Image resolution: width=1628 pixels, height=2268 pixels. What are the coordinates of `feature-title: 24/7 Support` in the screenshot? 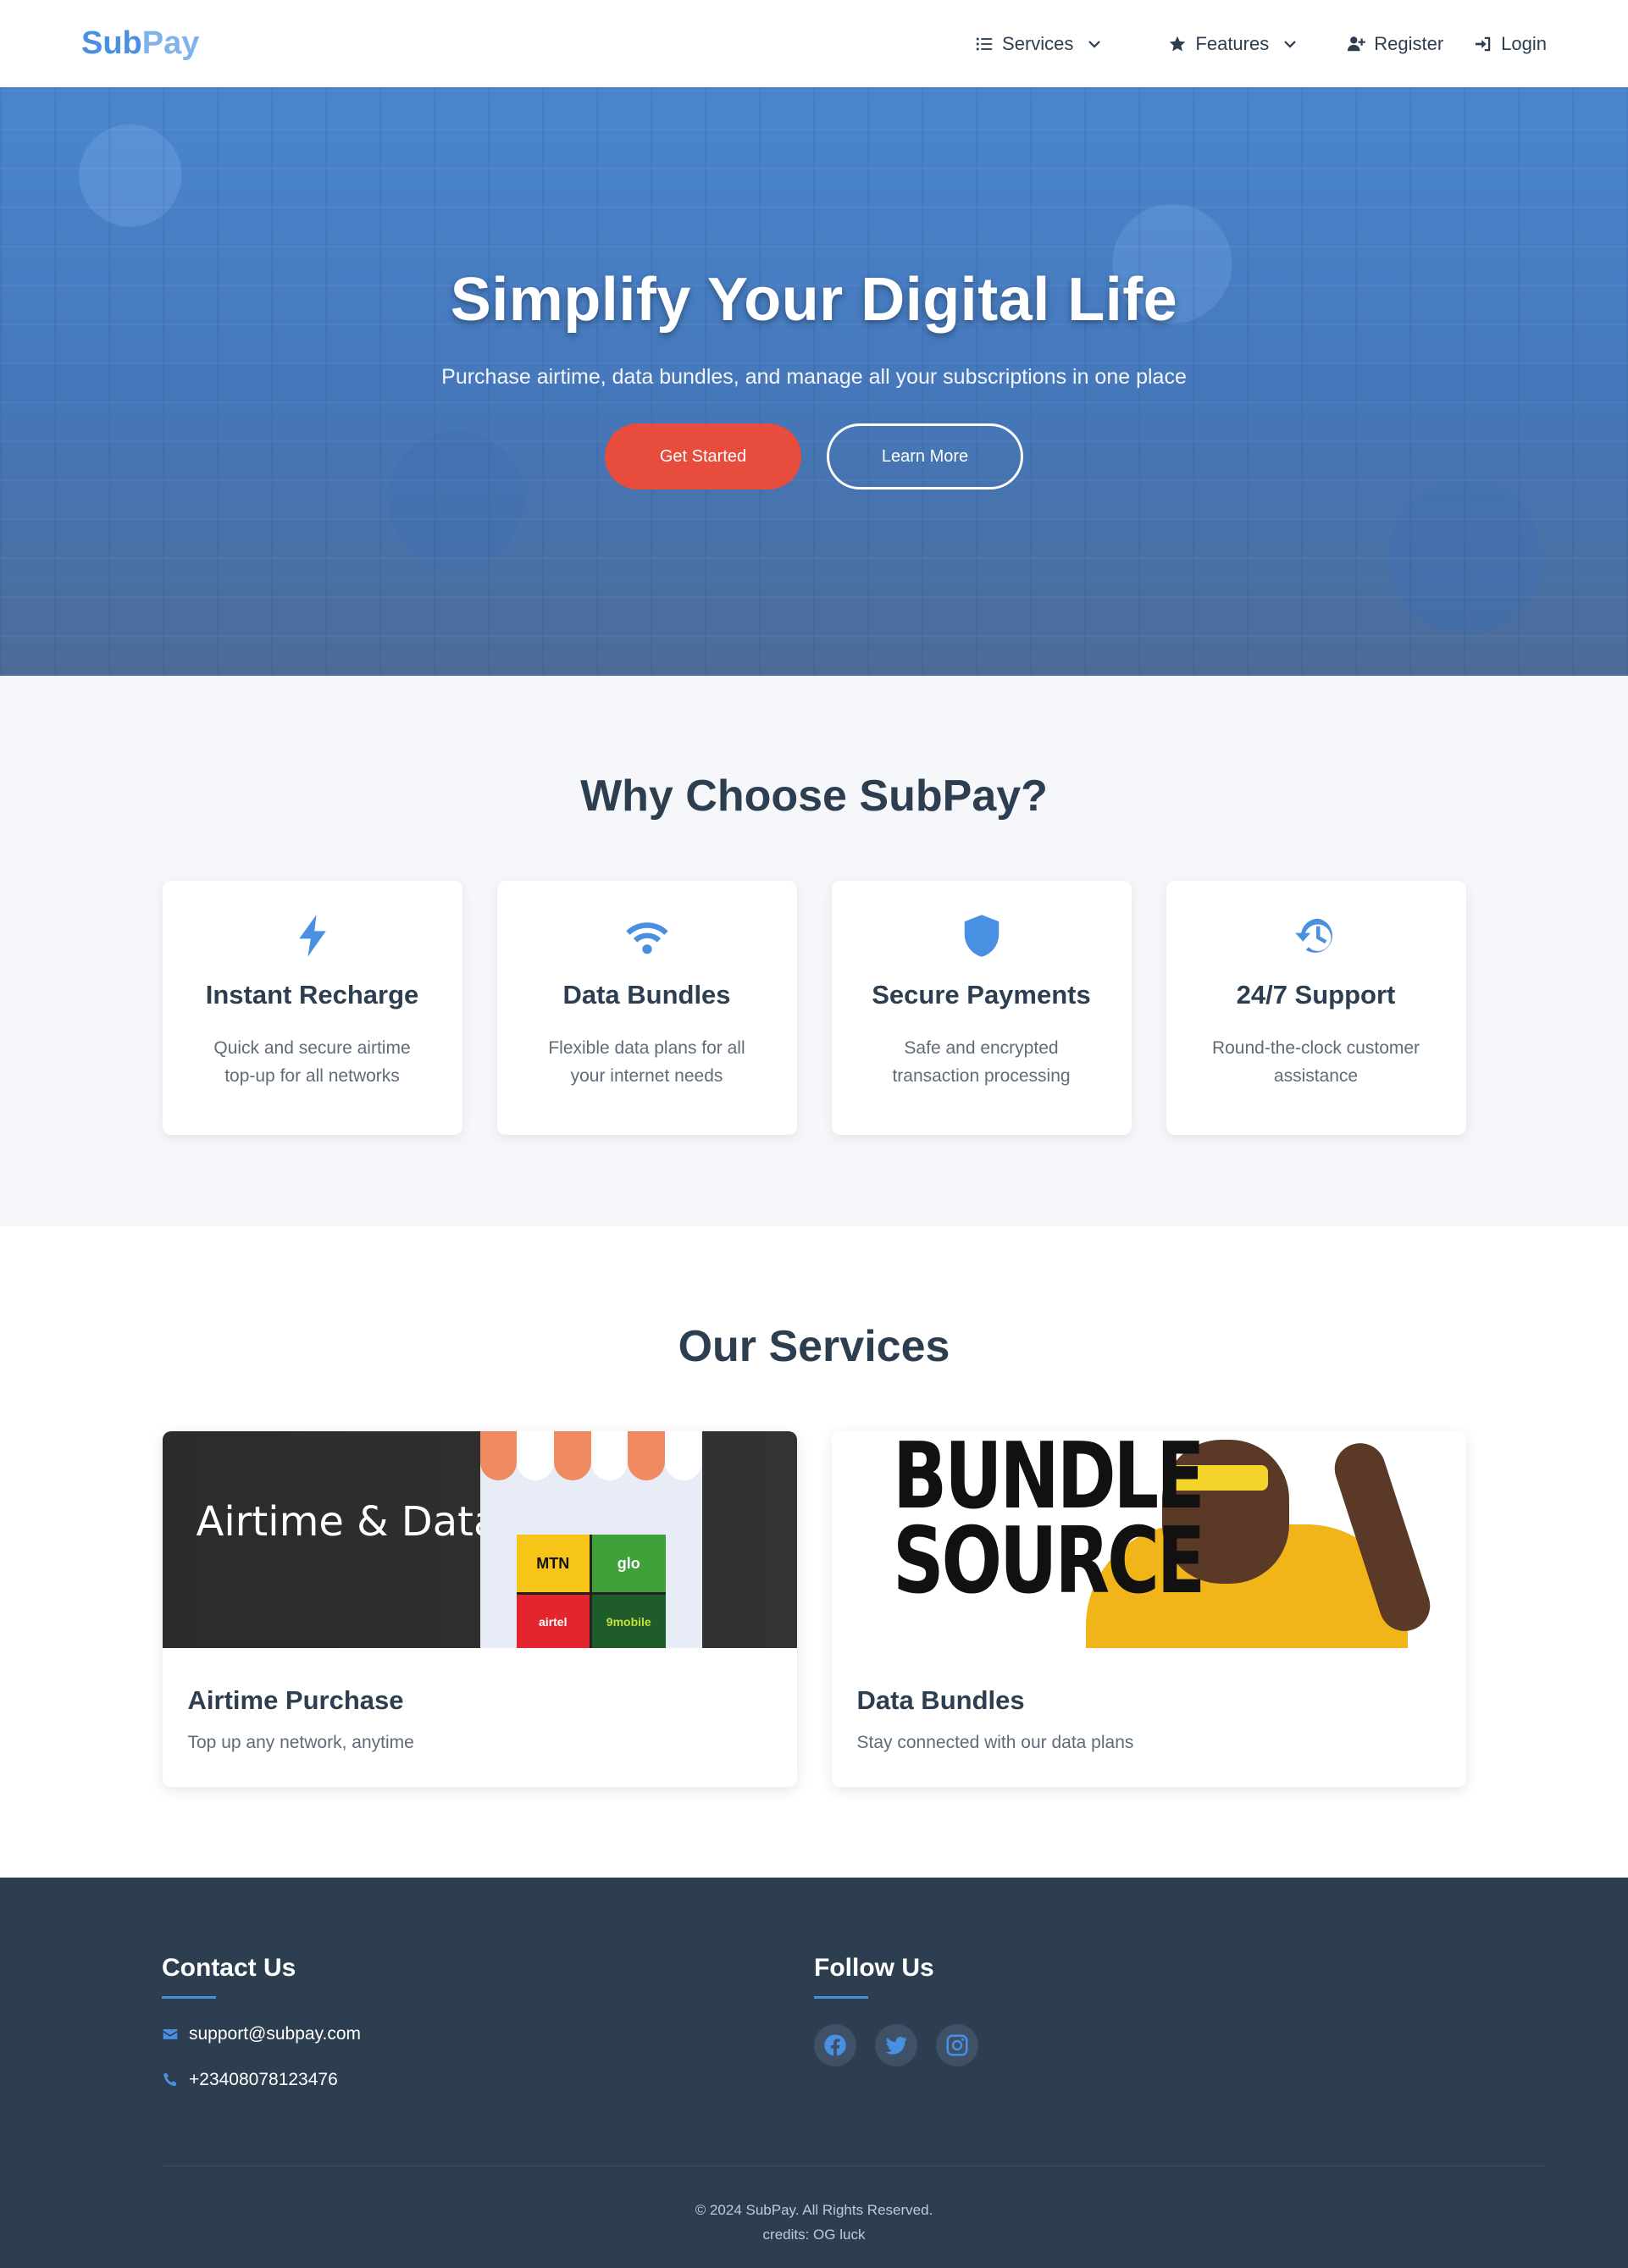 It's located at (1316, 995).